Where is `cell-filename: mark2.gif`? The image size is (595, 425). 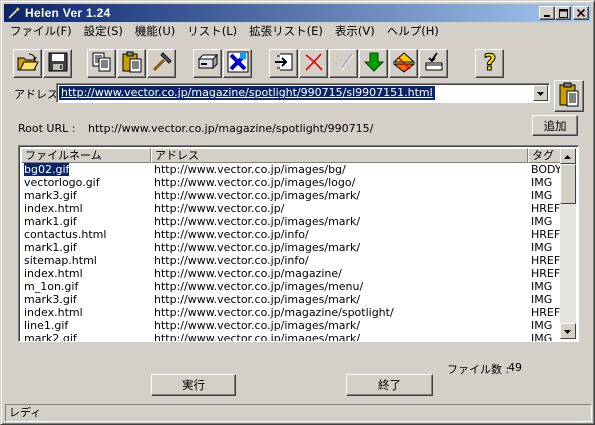 cell-filename: mark2.gif is located at coordinates (86, 336).